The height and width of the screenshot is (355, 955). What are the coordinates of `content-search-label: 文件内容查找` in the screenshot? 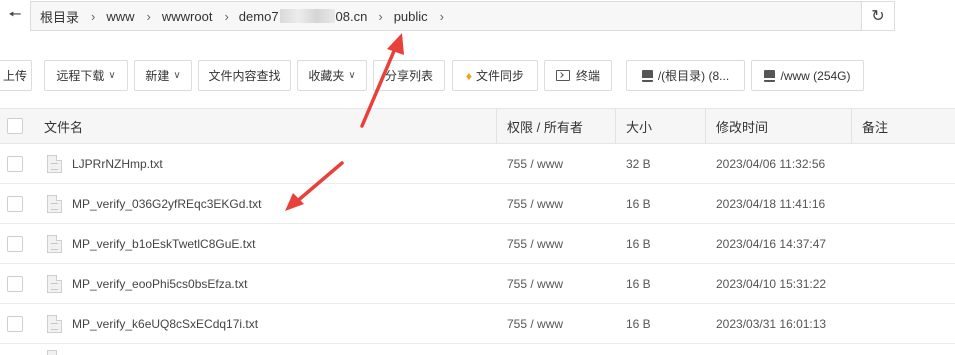 It's located at (244, 76).